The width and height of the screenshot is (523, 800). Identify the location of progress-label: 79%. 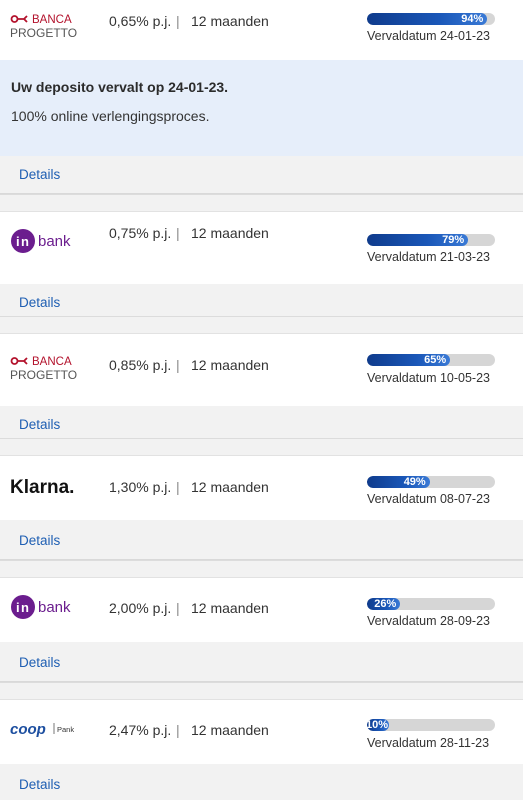
(453, 240).